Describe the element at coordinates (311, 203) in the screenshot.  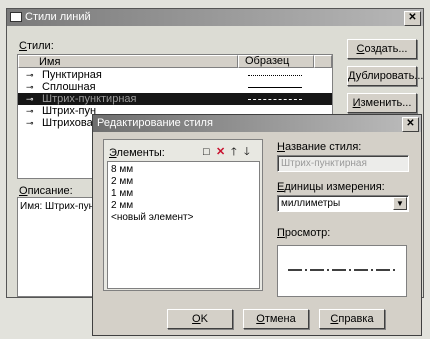
I see `units-value: миллиметры` at that location.